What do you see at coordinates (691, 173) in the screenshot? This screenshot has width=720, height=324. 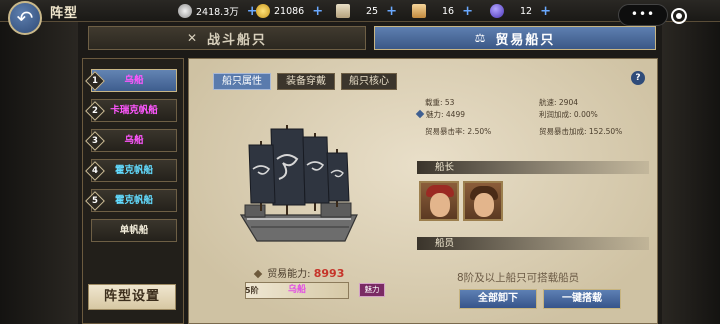 I see `right-frame` at bounding box center [691, 173].